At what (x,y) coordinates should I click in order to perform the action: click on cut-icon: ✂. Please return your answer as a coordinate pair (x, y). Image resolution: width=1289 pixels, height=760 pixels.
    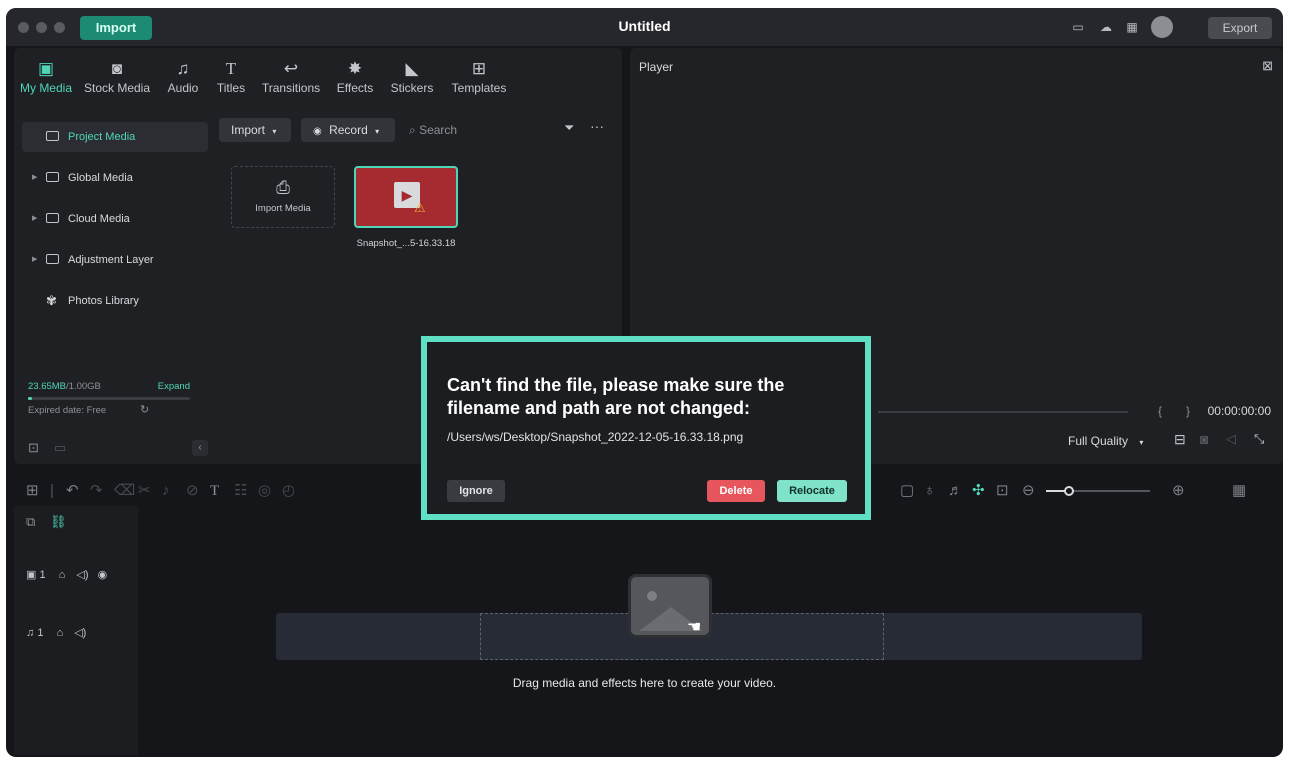
    Looking at the image, I should click on (144, 491).